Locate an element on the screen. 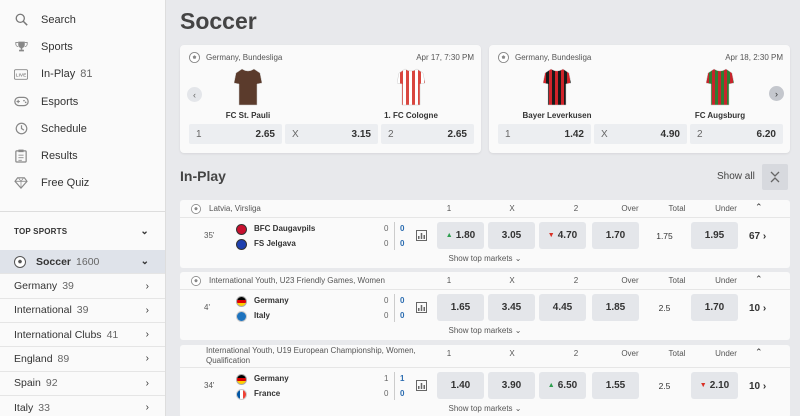  odds-button: ▲ 1.80 is located at coordinates (460, 235).